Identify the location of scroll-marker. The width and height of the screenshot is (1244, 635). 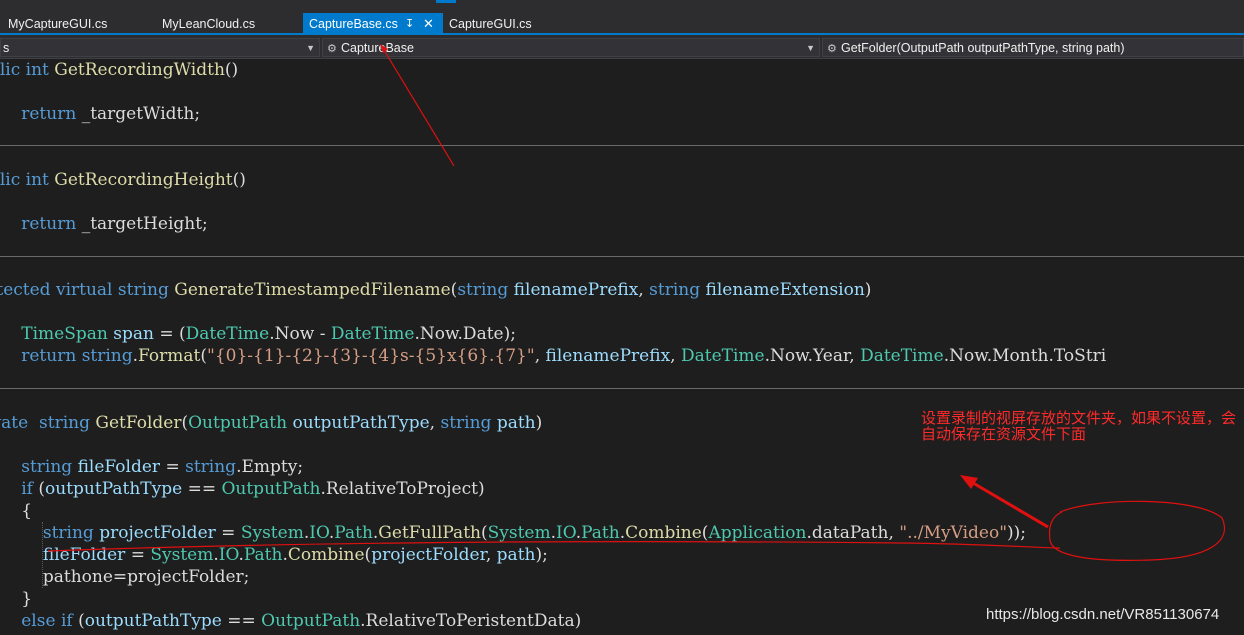
(446, 1).